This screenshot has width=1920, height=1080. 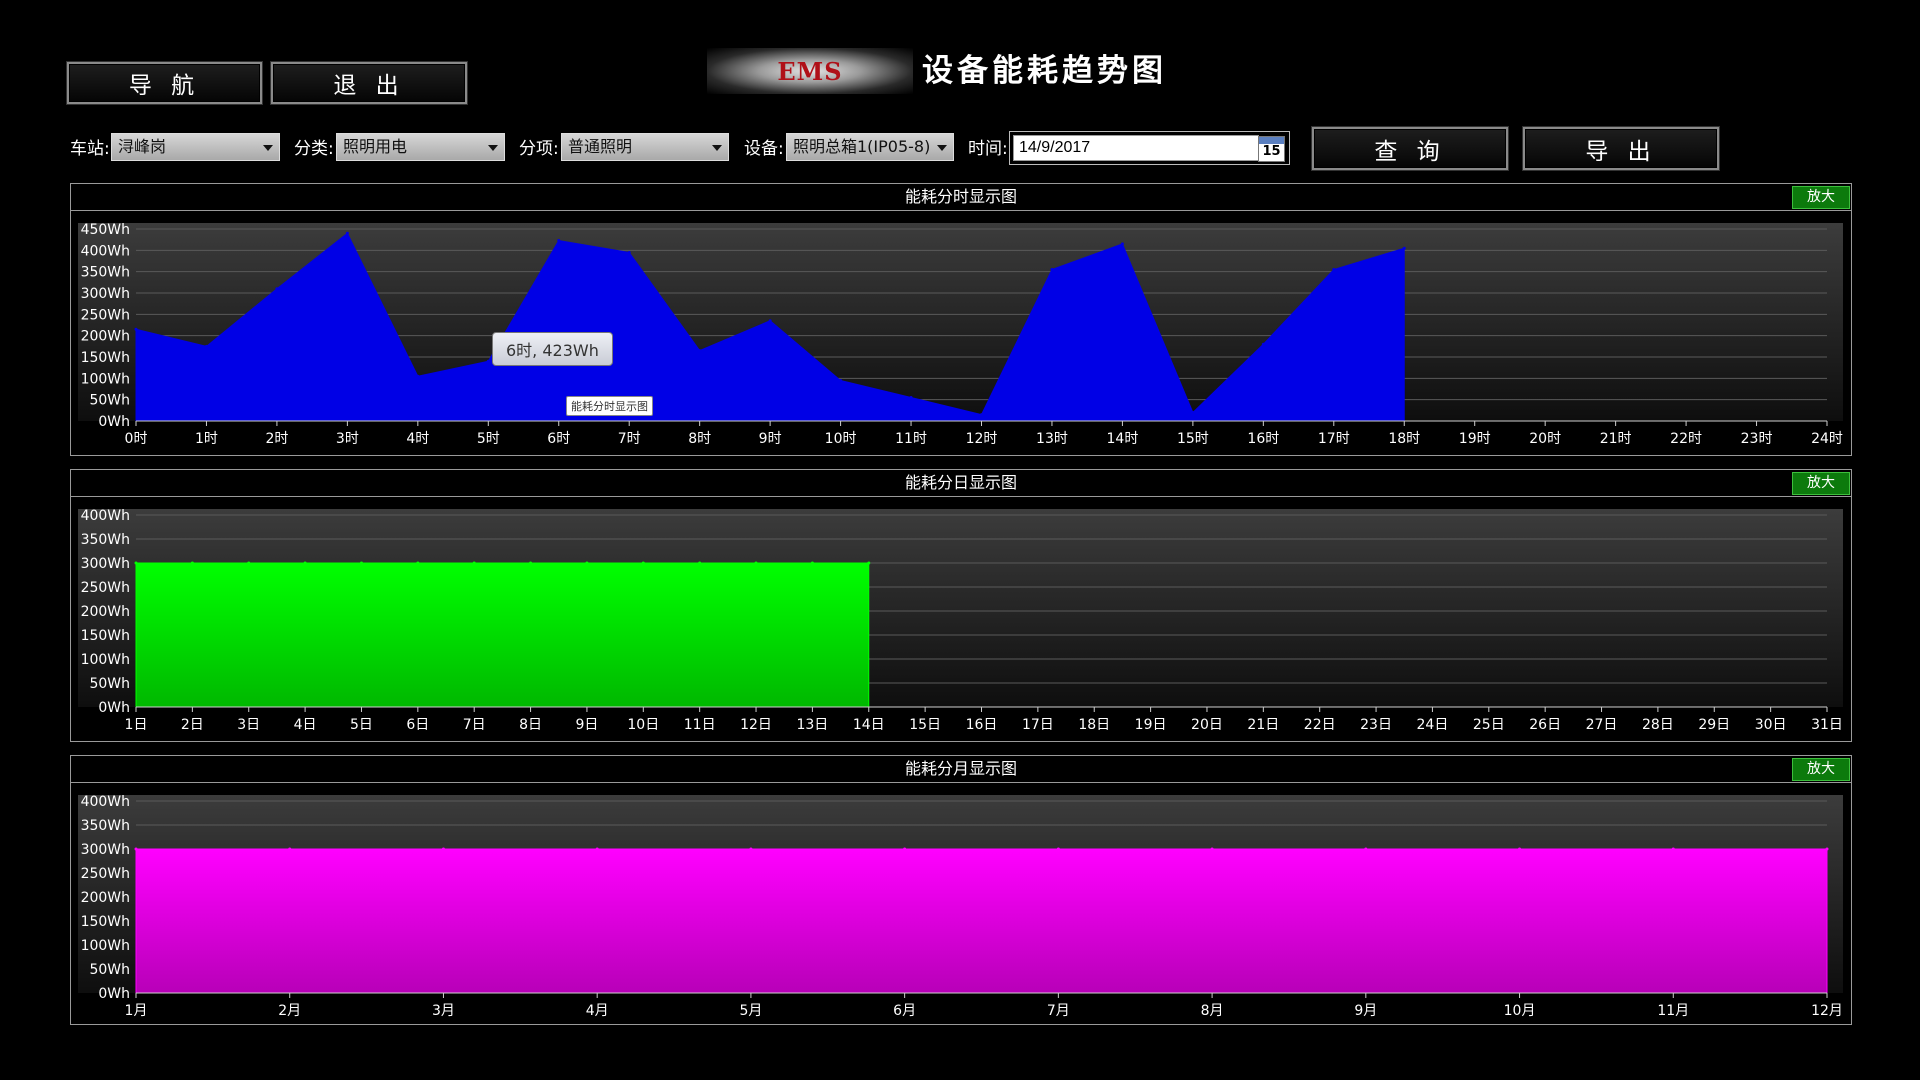 What do you see at coordinates (289, 1011) in the screenshot?
I see `x-tick-label: 2月` at bounding box center [289, 1011].